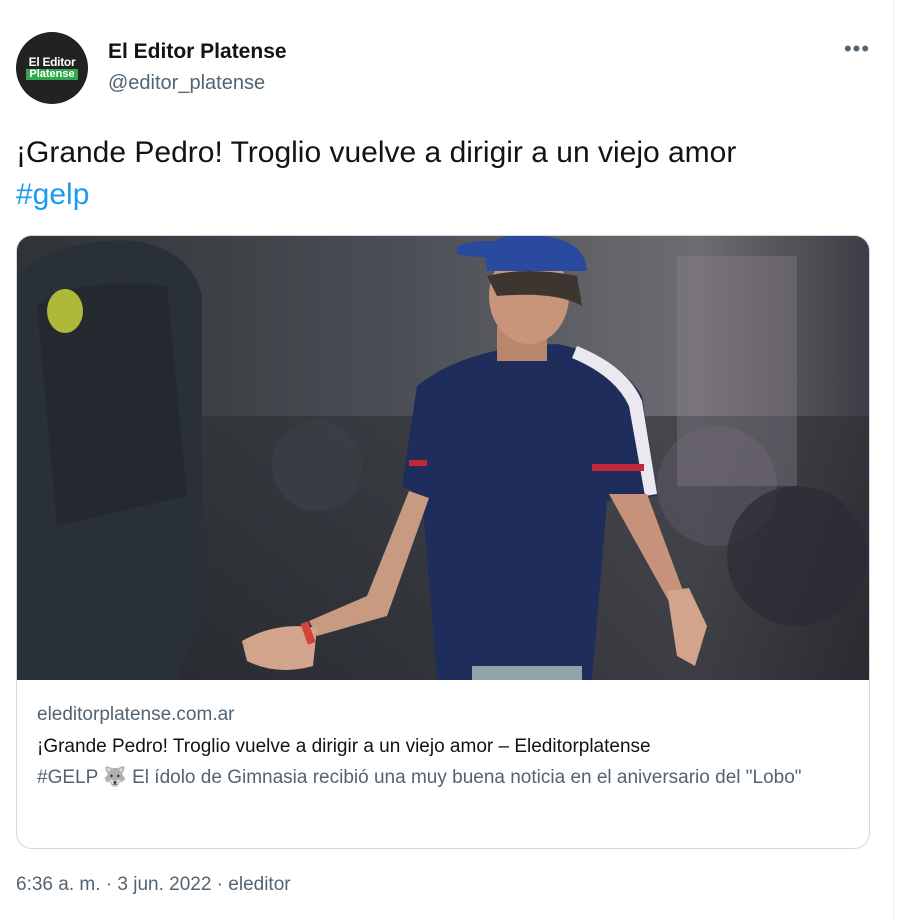 The image size is (899, 918). What do you see at coordinates (857, 48) in the screenshot?
I see `more-horizontal-icon: •••` at bounding box center [857, 48].